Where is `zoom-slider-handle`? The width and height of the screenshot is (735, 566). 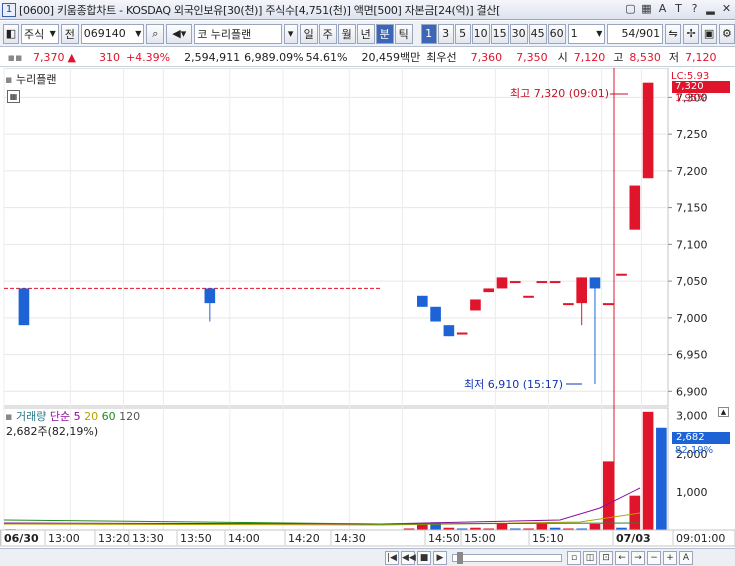 zoom-slider-handle is located at coordinates (460, 557).